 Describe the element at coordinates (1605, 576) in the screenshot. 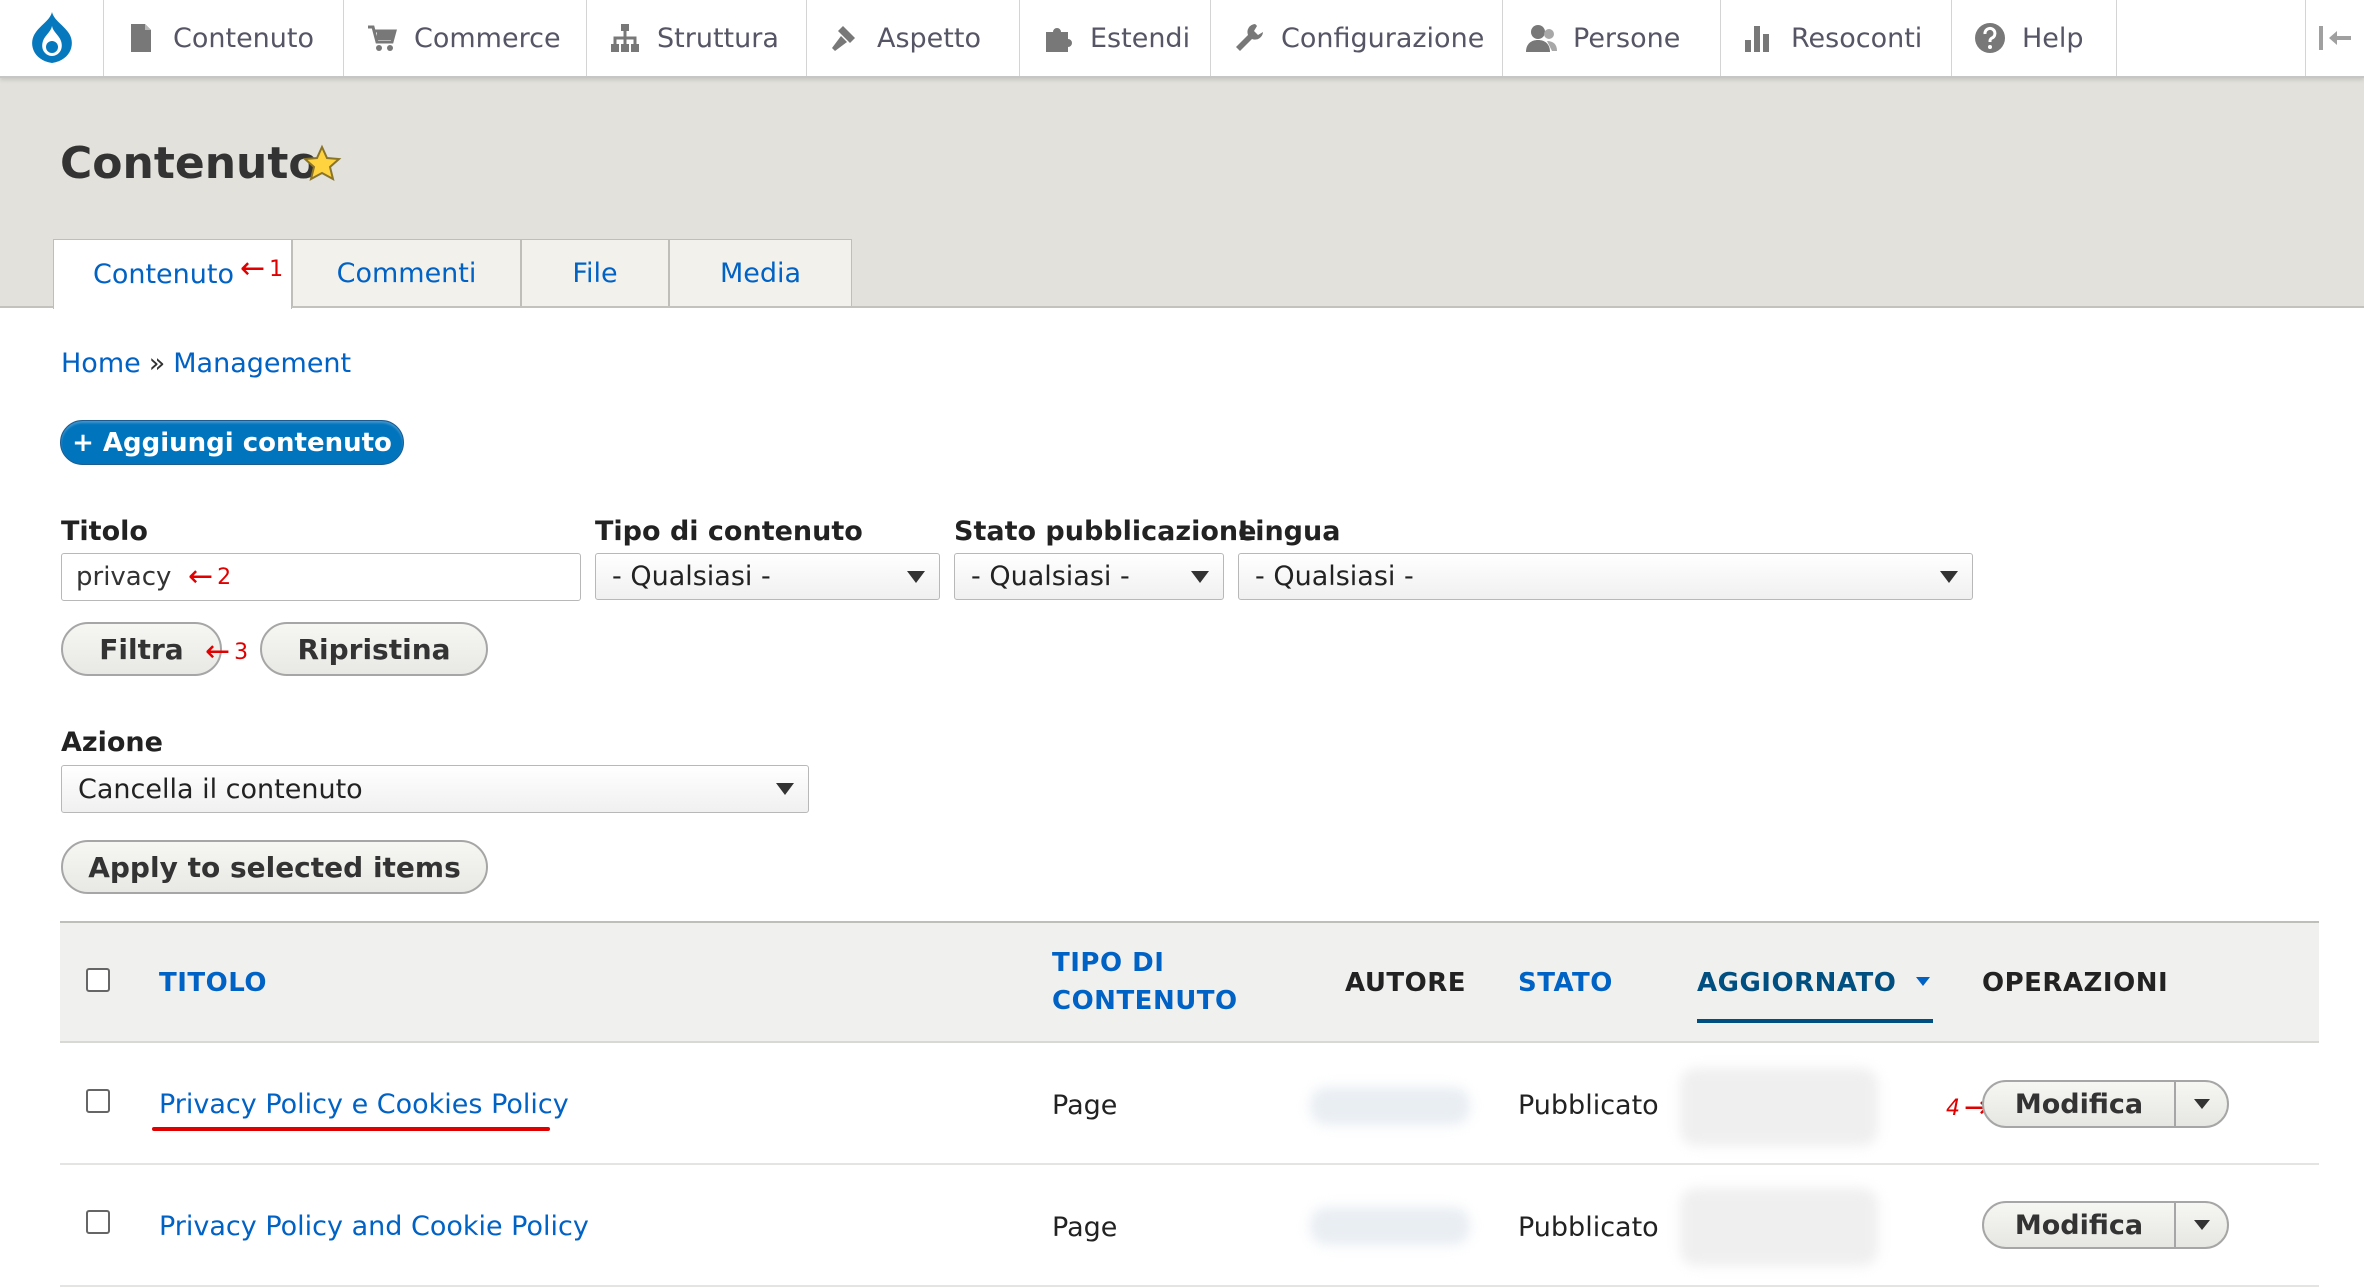

I see `language-select: - Qualsiasi -` at that location.